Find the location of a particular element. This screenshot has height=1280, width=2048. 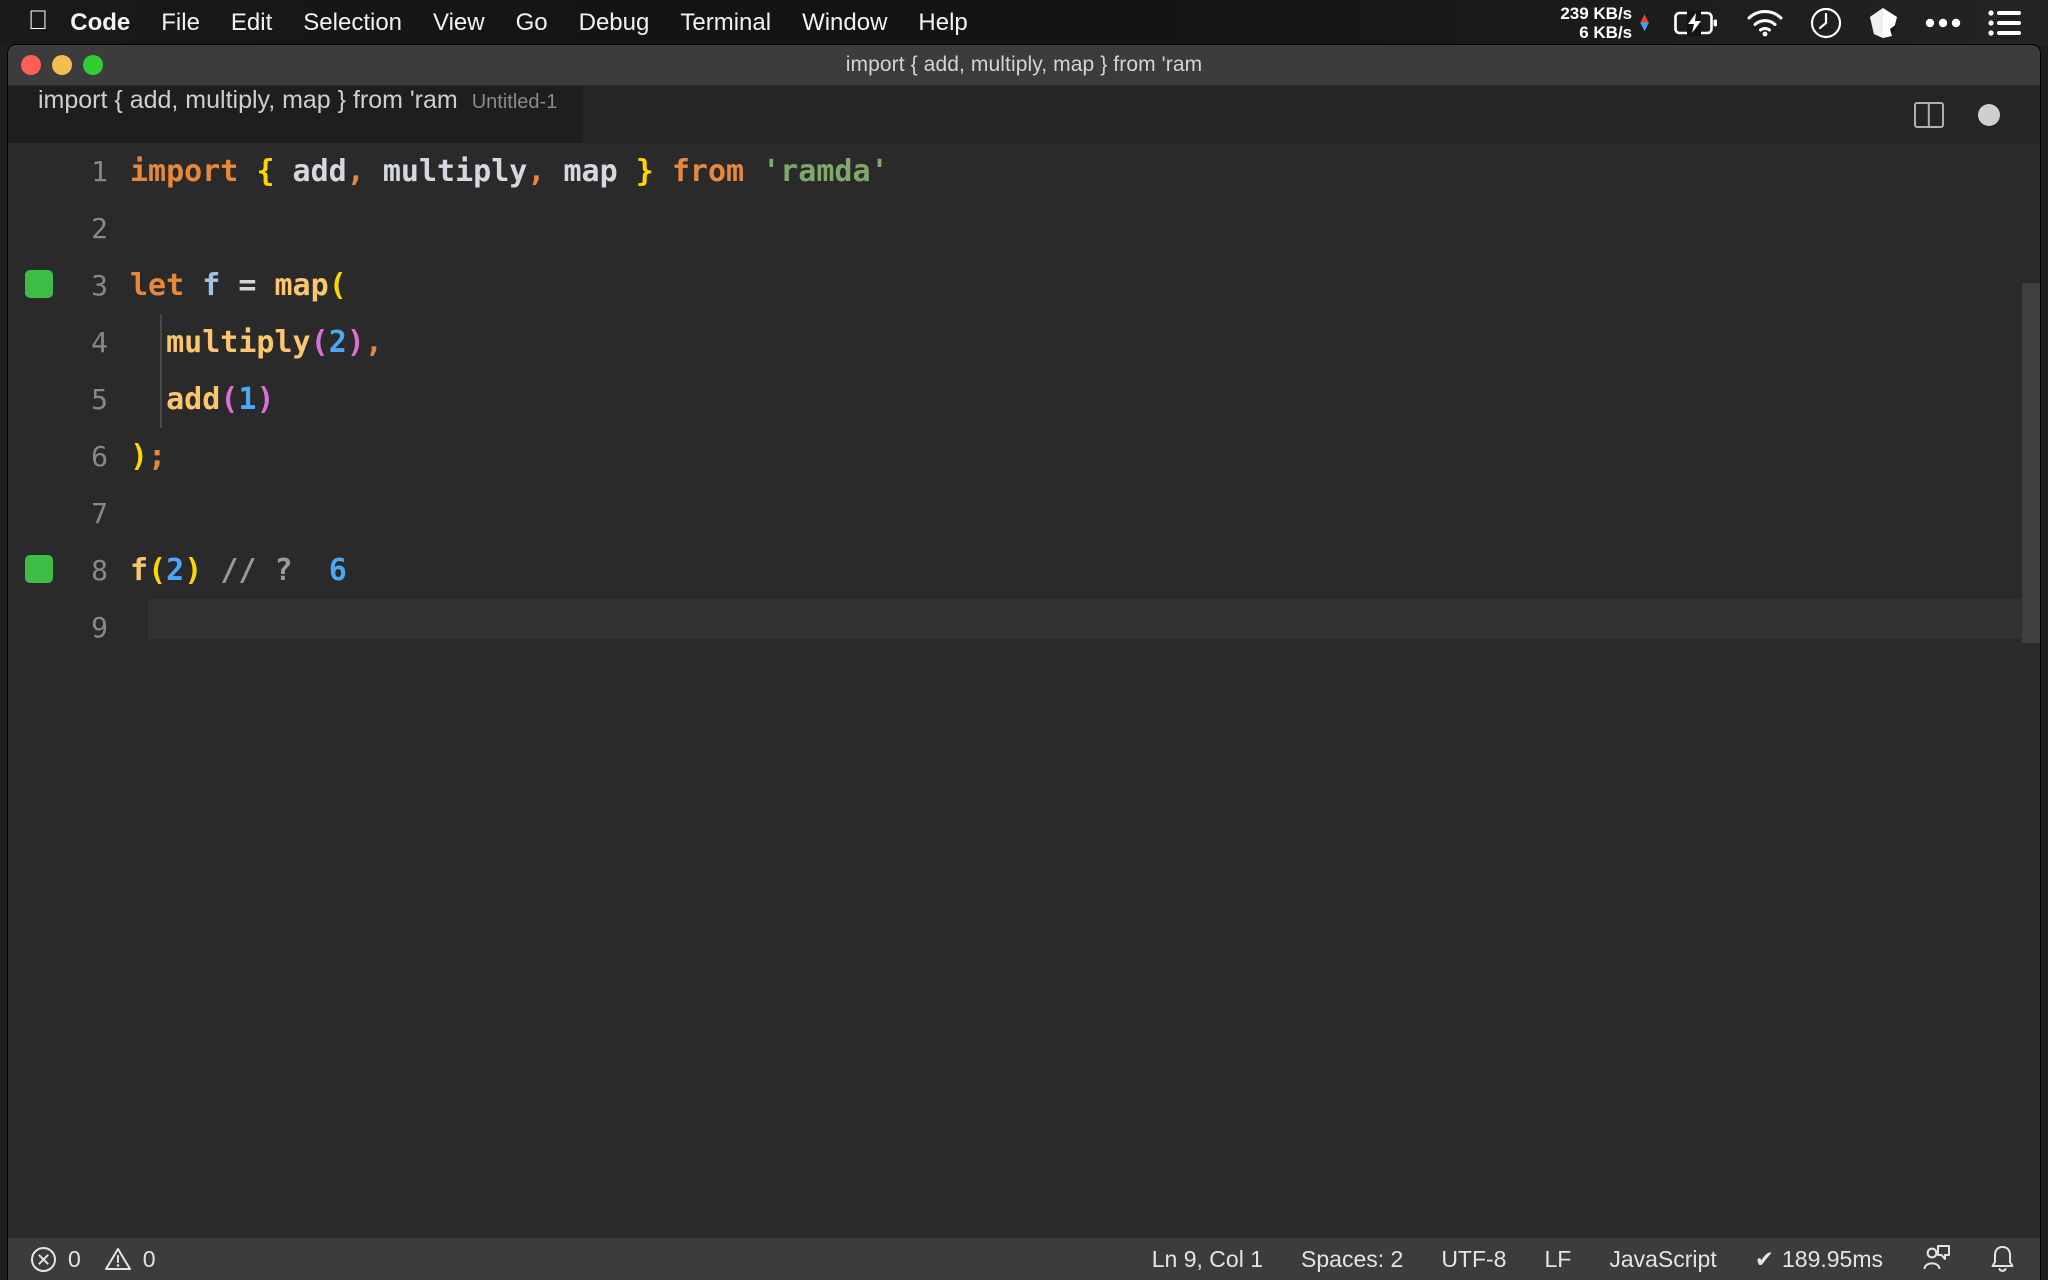

language-mode-label: JavaScript is located at coordinates (1662, 1259).